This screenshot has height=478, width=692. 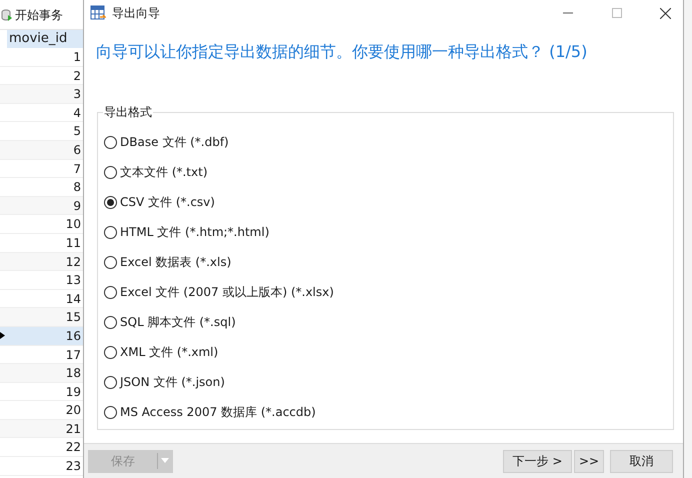 I want to click on table-cell-text: 6, so click(x=77, y=150).